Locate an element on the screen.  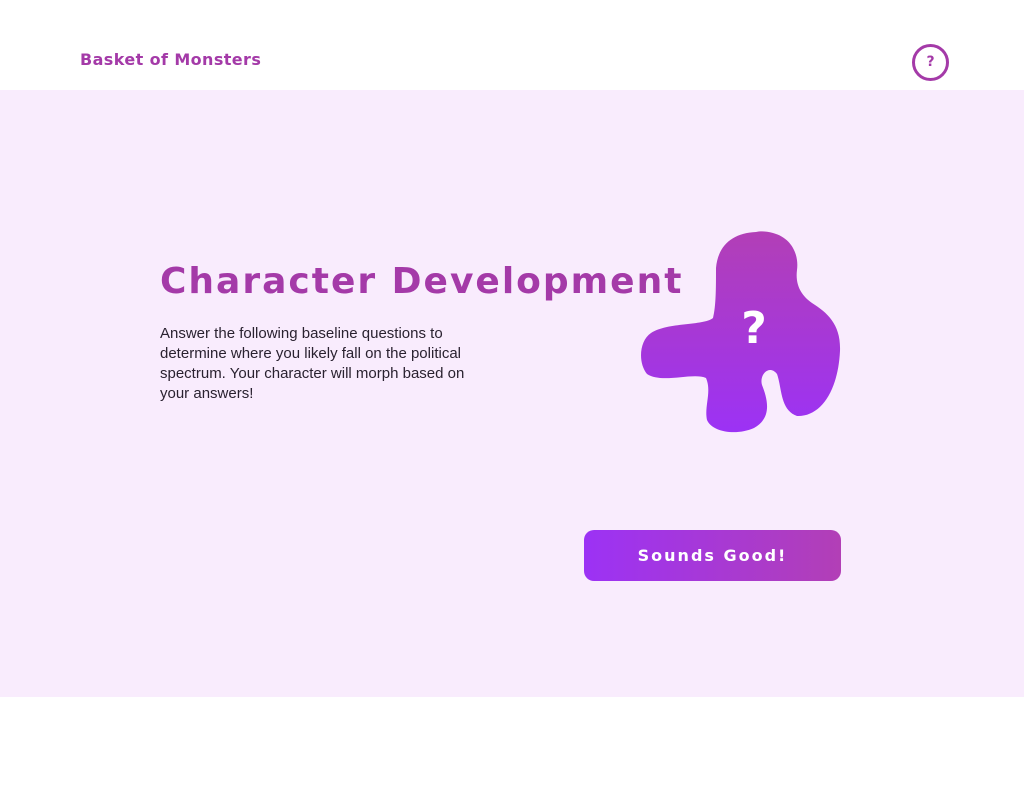
monster-question-mark: ? is located at coordinates (754, 328).